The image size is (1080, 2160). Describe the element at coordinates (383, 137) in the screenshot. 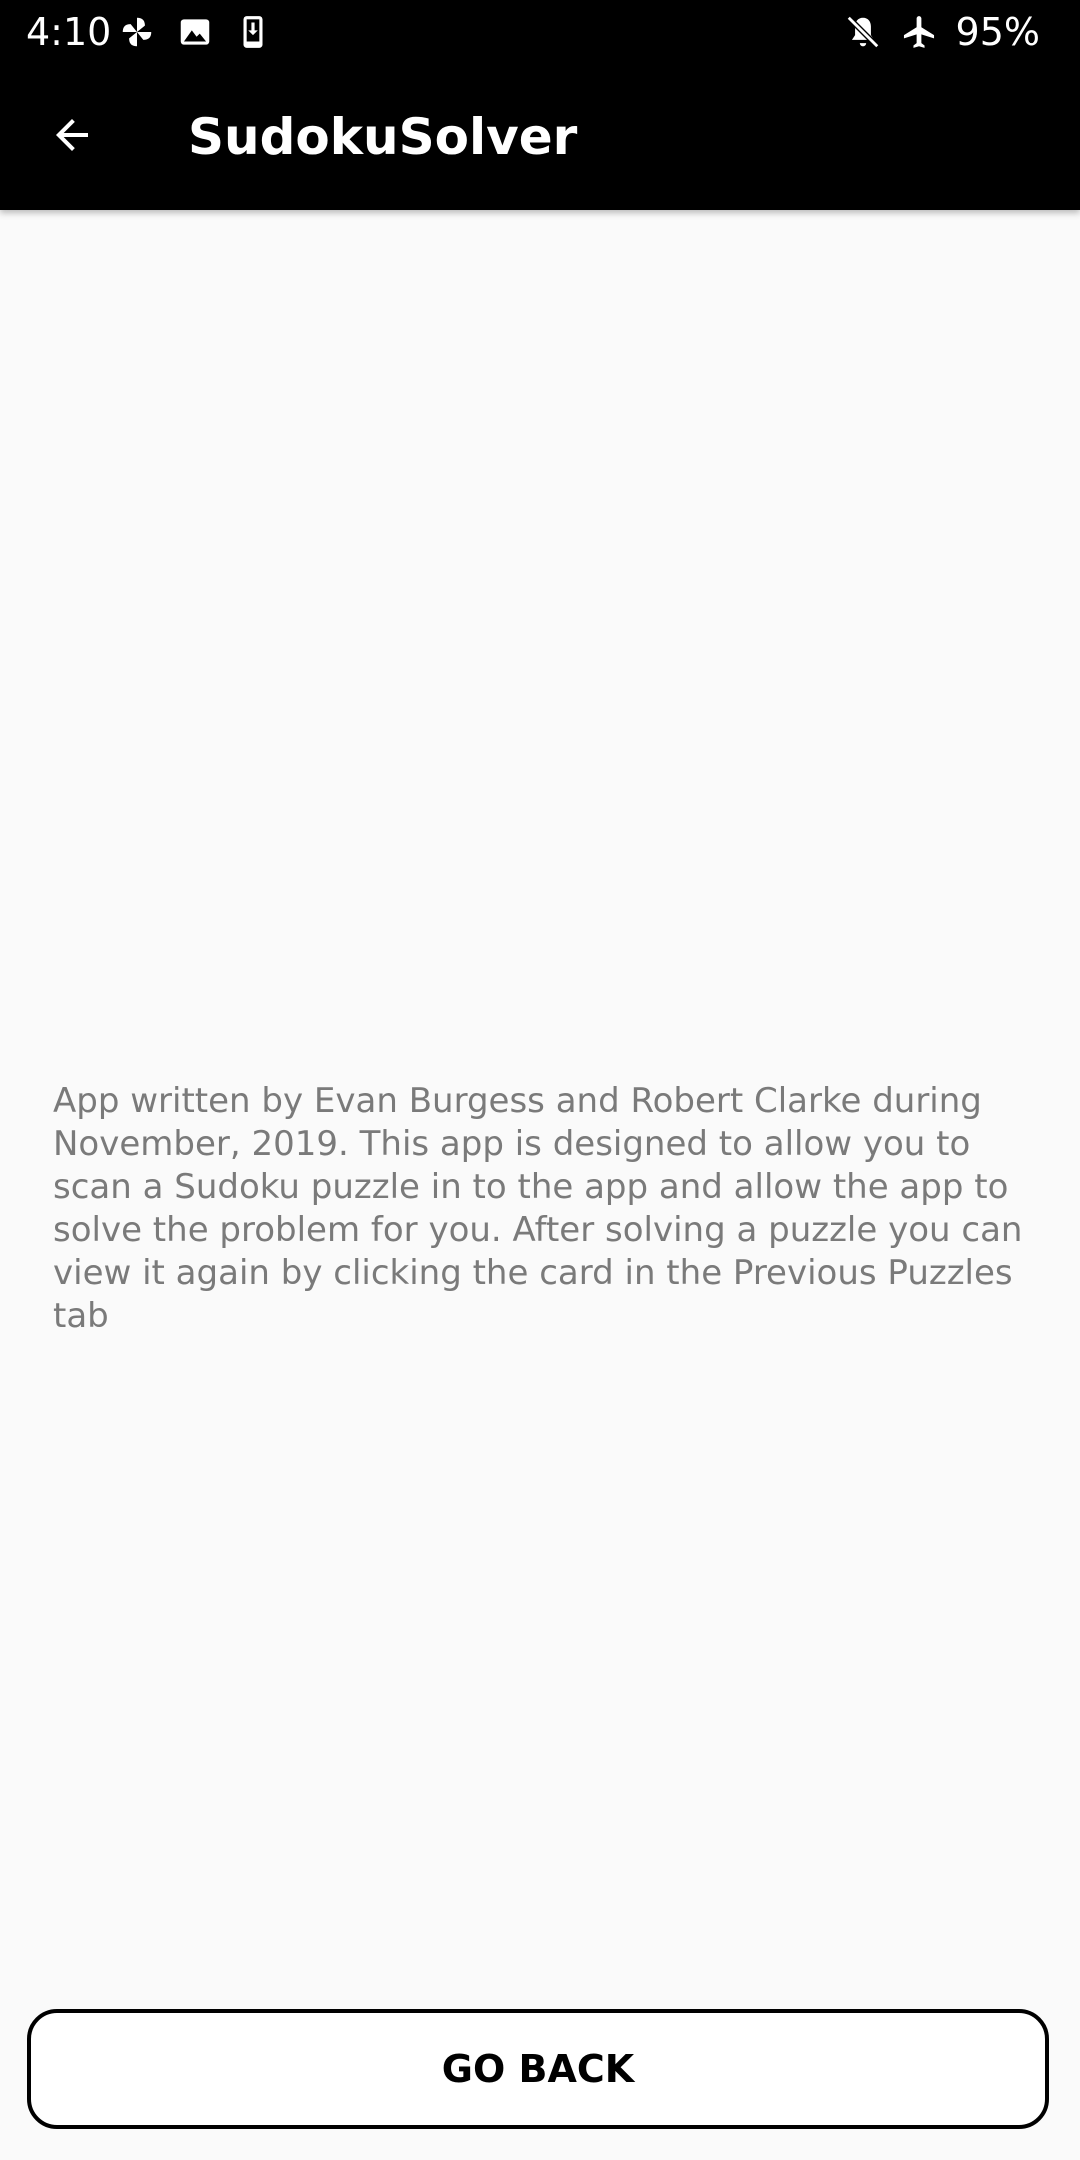

I see `page-title: SudokuSolver` at that location.